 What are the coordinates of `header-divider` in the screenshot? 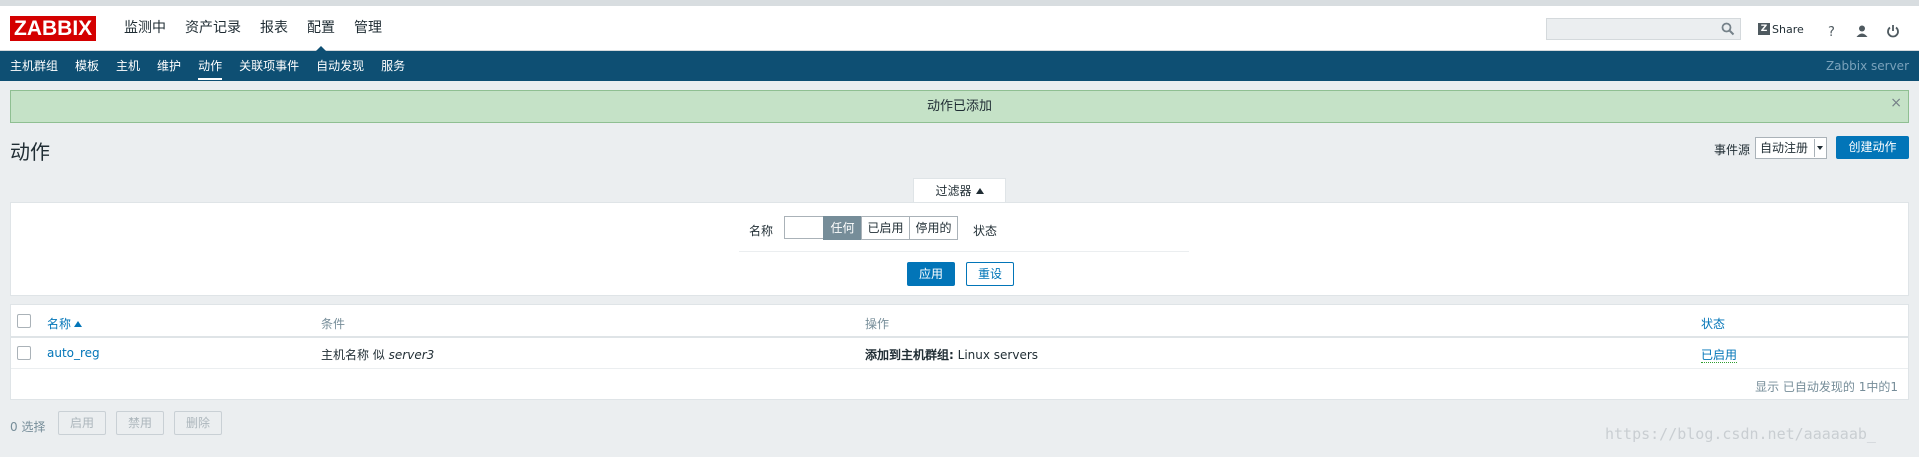 It's located at (959, 337).